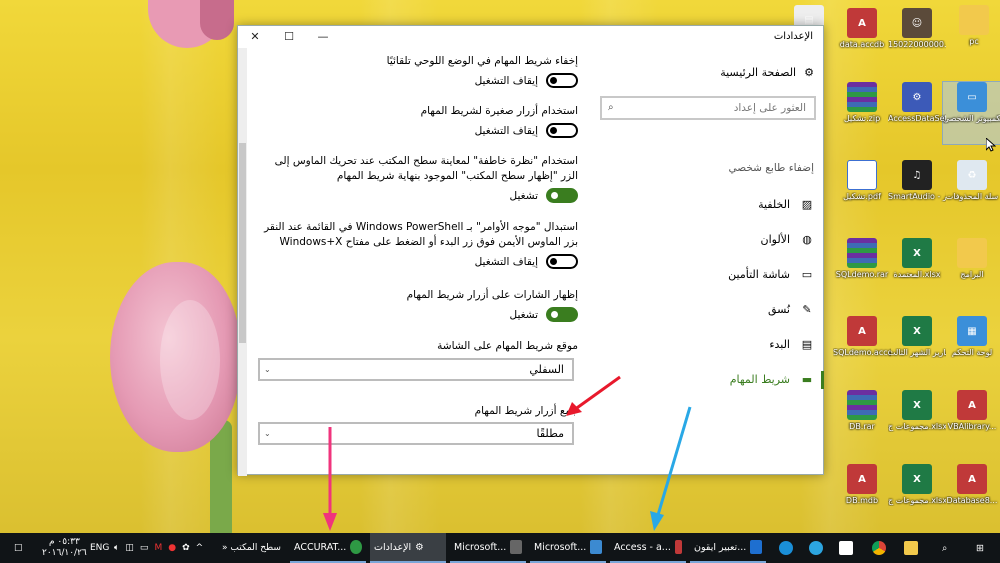 Image resolution: width=1000 pixels, height=563 pixels. Describe the element at coordinates (917, 411) in the screenshot. I see `desktop-icon-groups-xlsx: X مجموعات ج.xlsx` at that location.